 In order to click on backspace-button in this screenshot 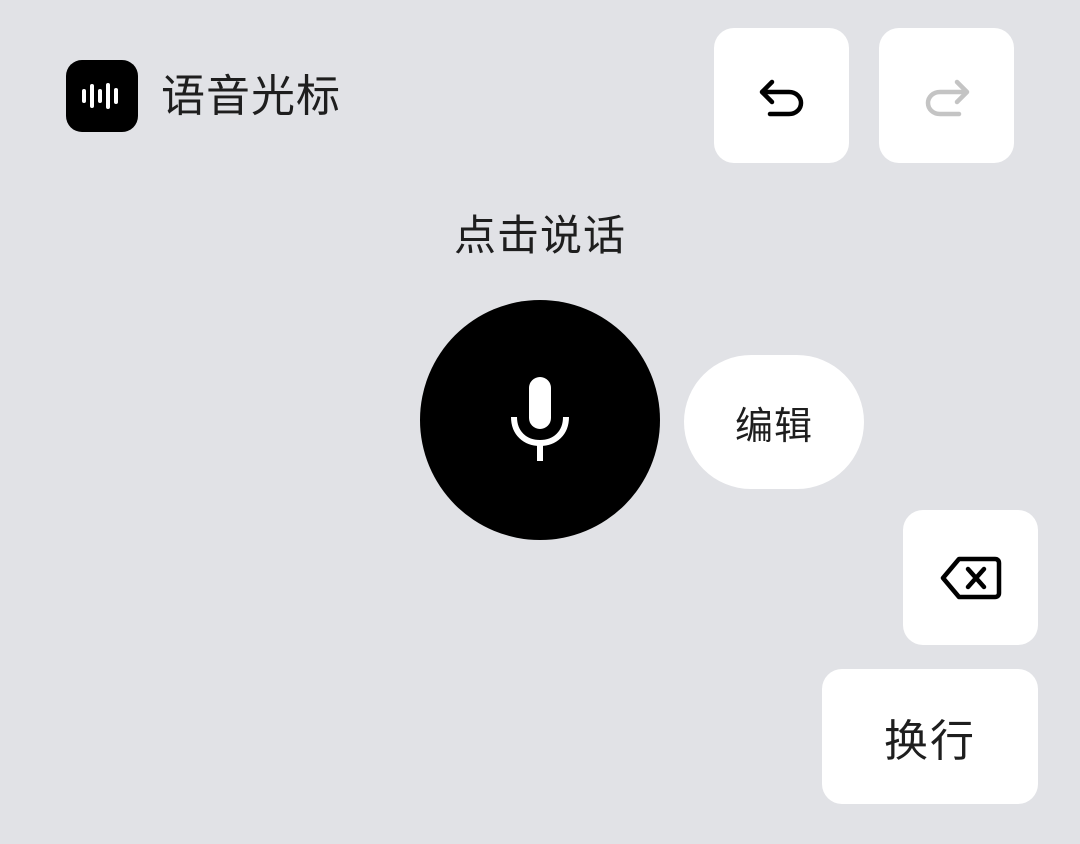, I will do `click(970, 577)`.